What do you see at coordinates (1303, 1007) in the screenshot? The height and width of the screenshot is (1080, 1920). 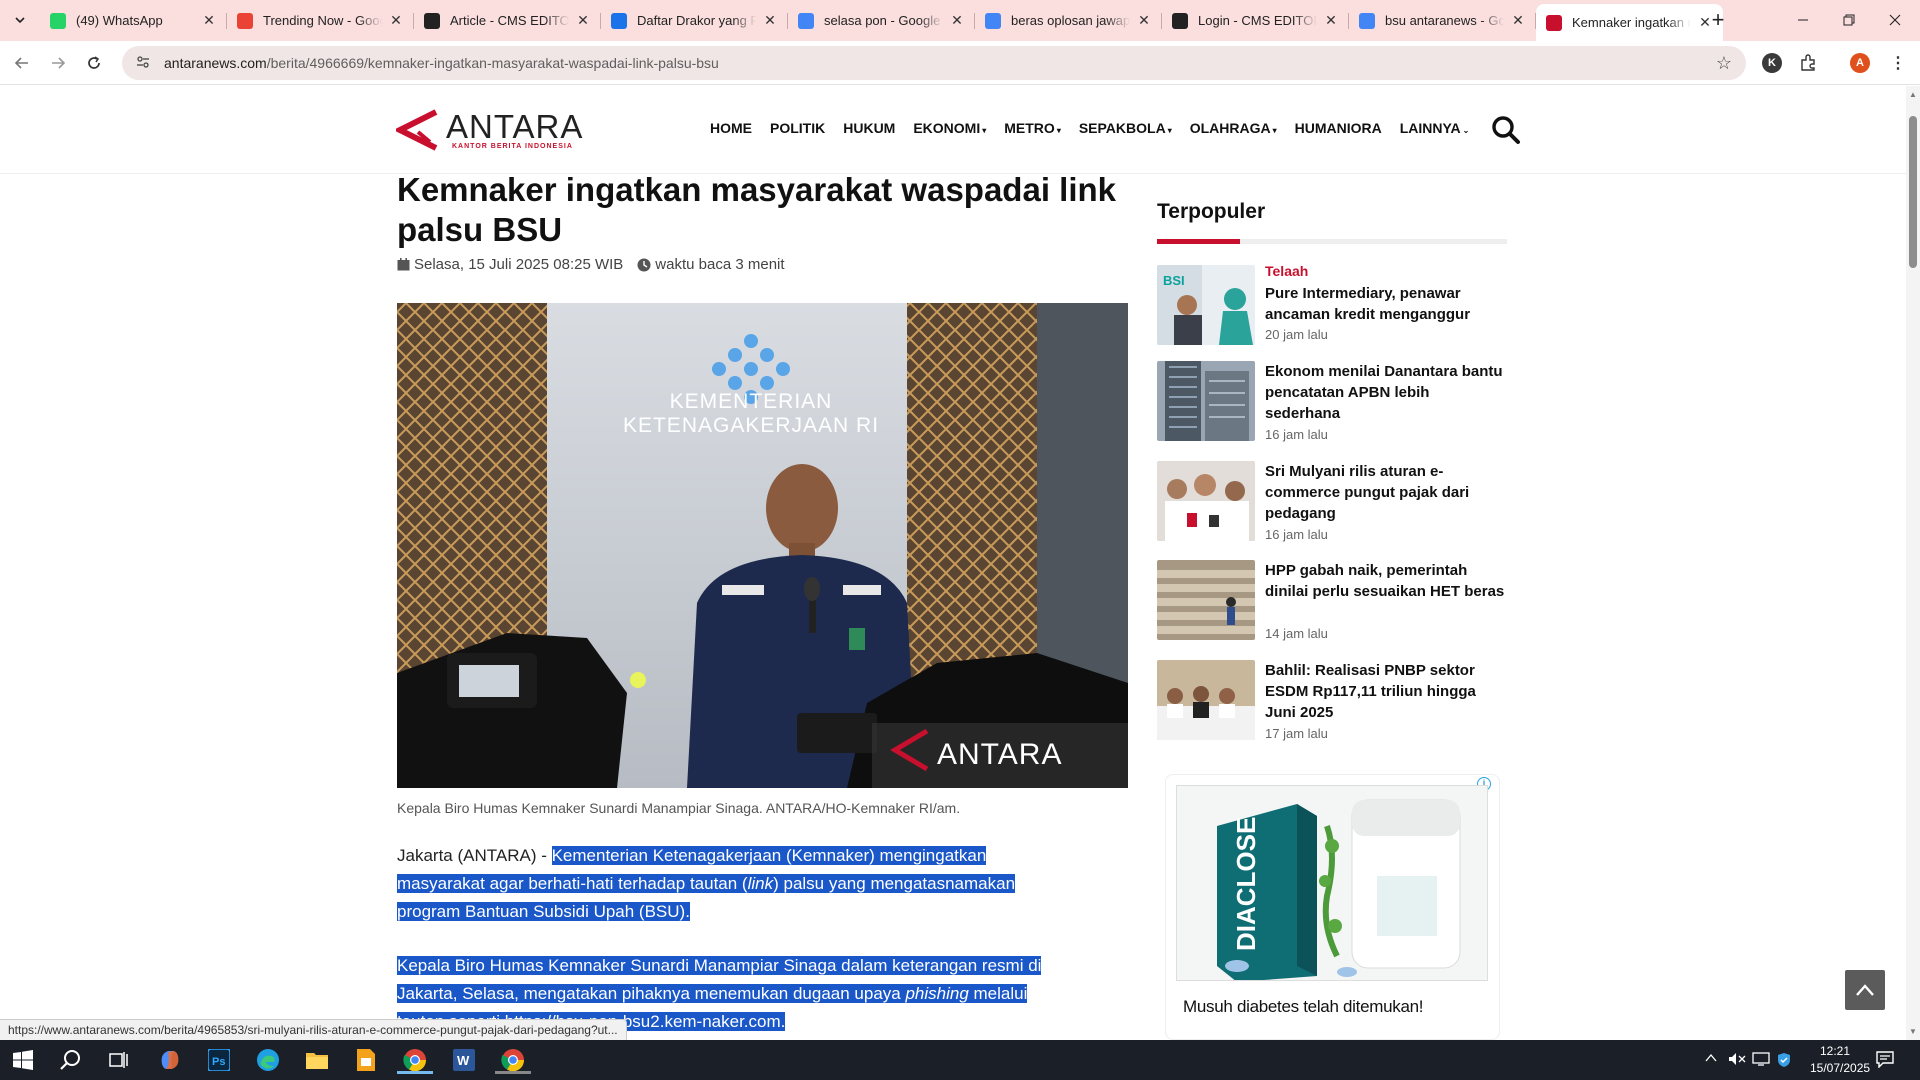 I see `ad-headline: Musuh diabetes telah ditemukan!` at bounding box center [1303, 1007].